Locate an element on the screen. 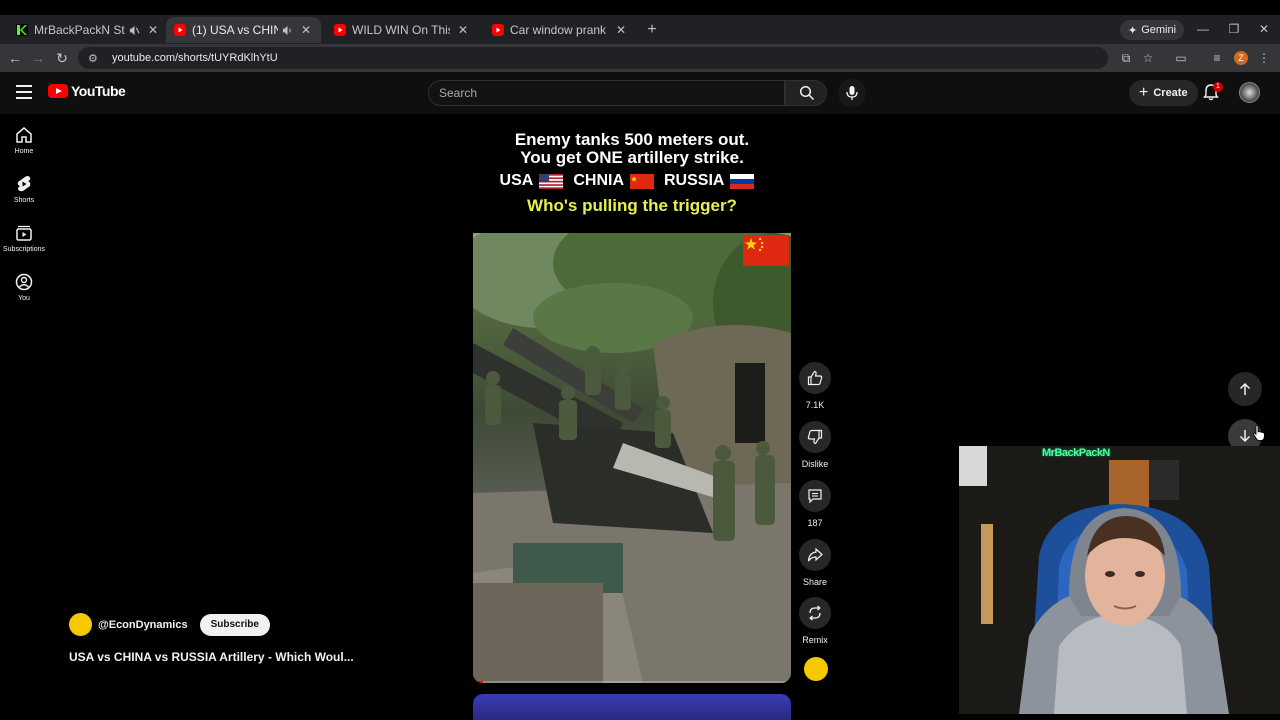 Image resolution: width=1280 pixels, height=720 pixels. video-progress-fill is located at coordinates (478, 682).